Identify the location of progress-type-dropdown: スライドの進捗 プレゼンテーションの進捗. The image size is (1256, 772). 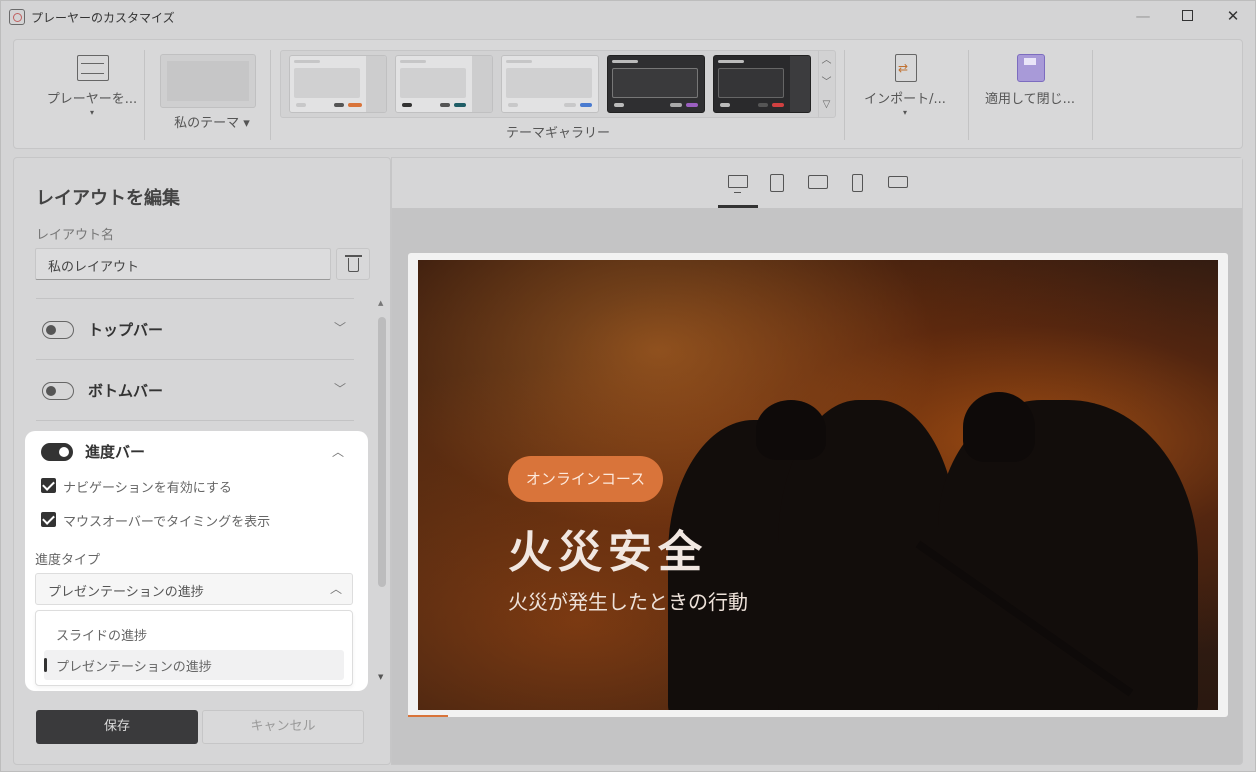
(194, 648).